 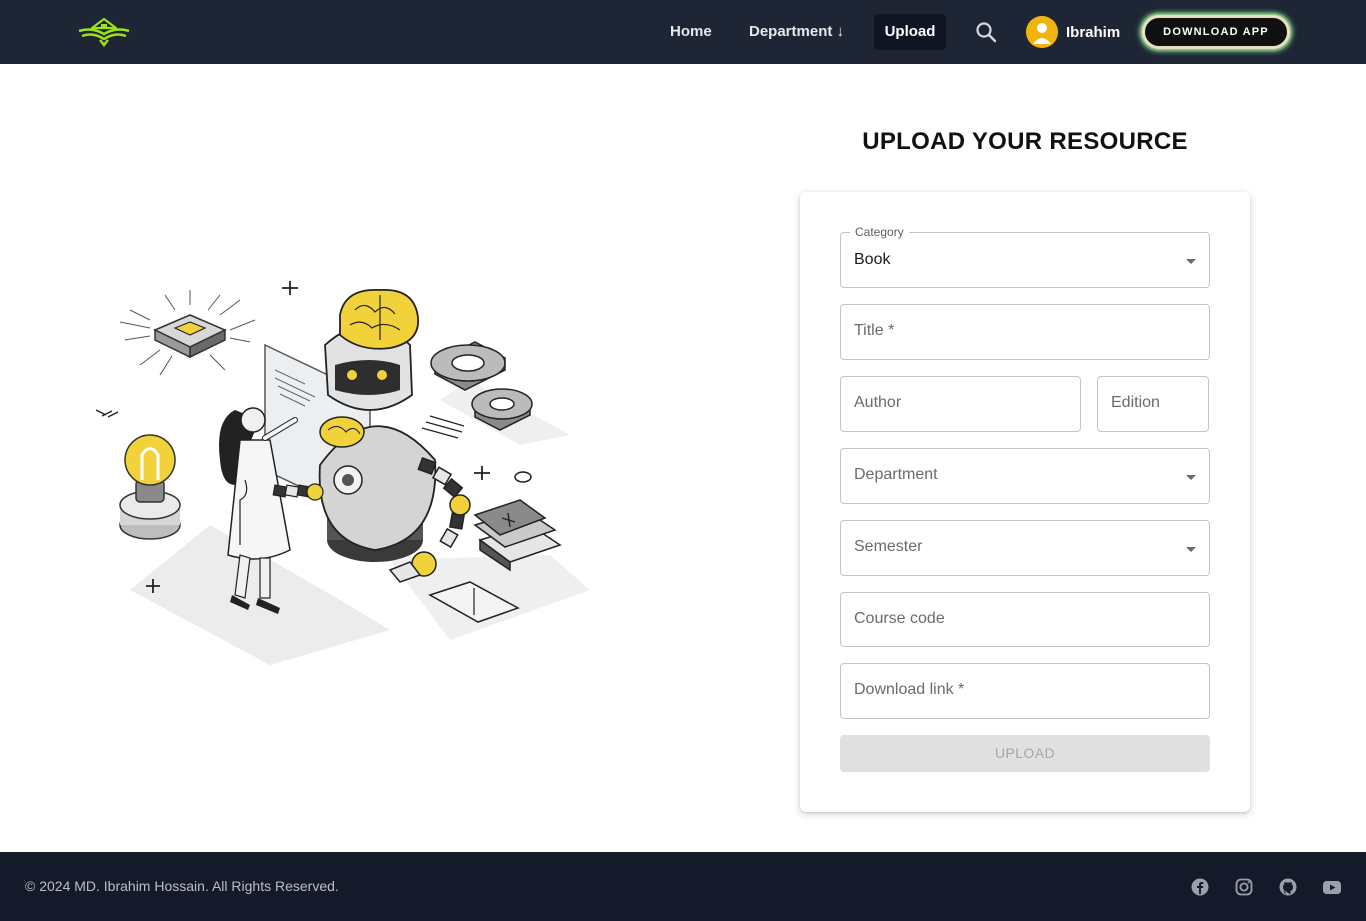 What do you see at coordinates (1042, 32) in the screenshot?
I see `user-avatar-icon` at bounding box center [1042, 32].